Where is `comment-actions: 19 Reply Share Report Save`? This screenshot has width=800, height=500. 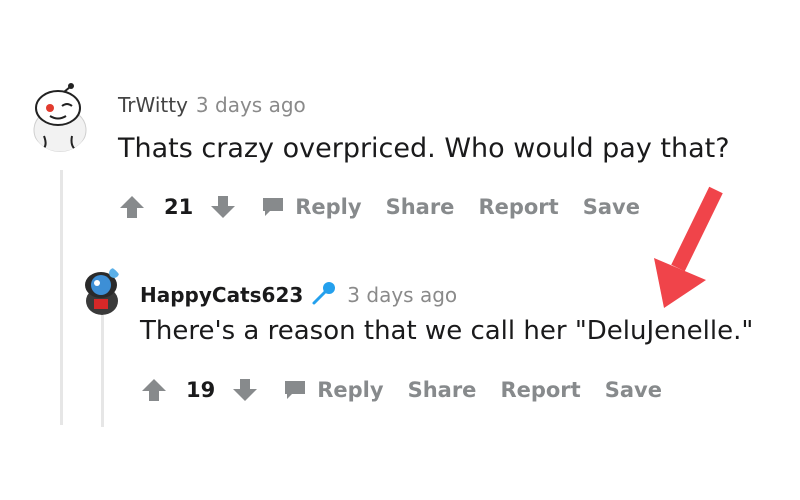 comment-actions: 19 Reply Share Report Save is located at coordinates (401, 390).